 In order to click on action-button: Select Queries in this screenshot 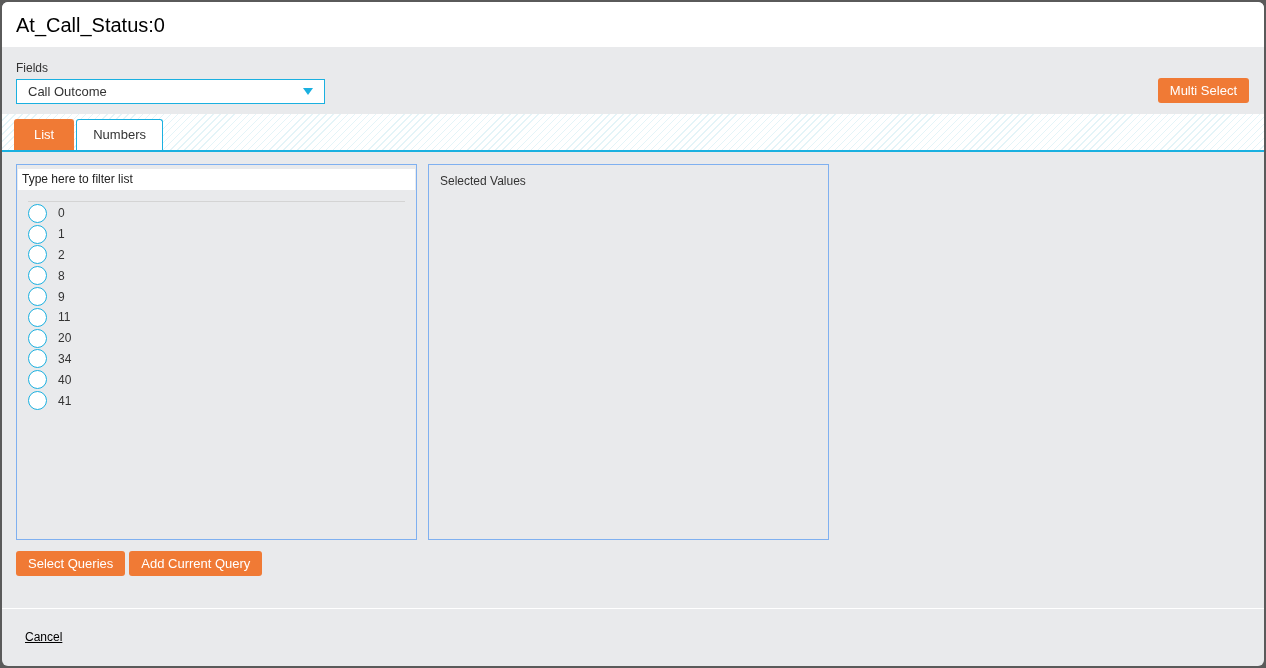, I will do `click(71, 563)`.